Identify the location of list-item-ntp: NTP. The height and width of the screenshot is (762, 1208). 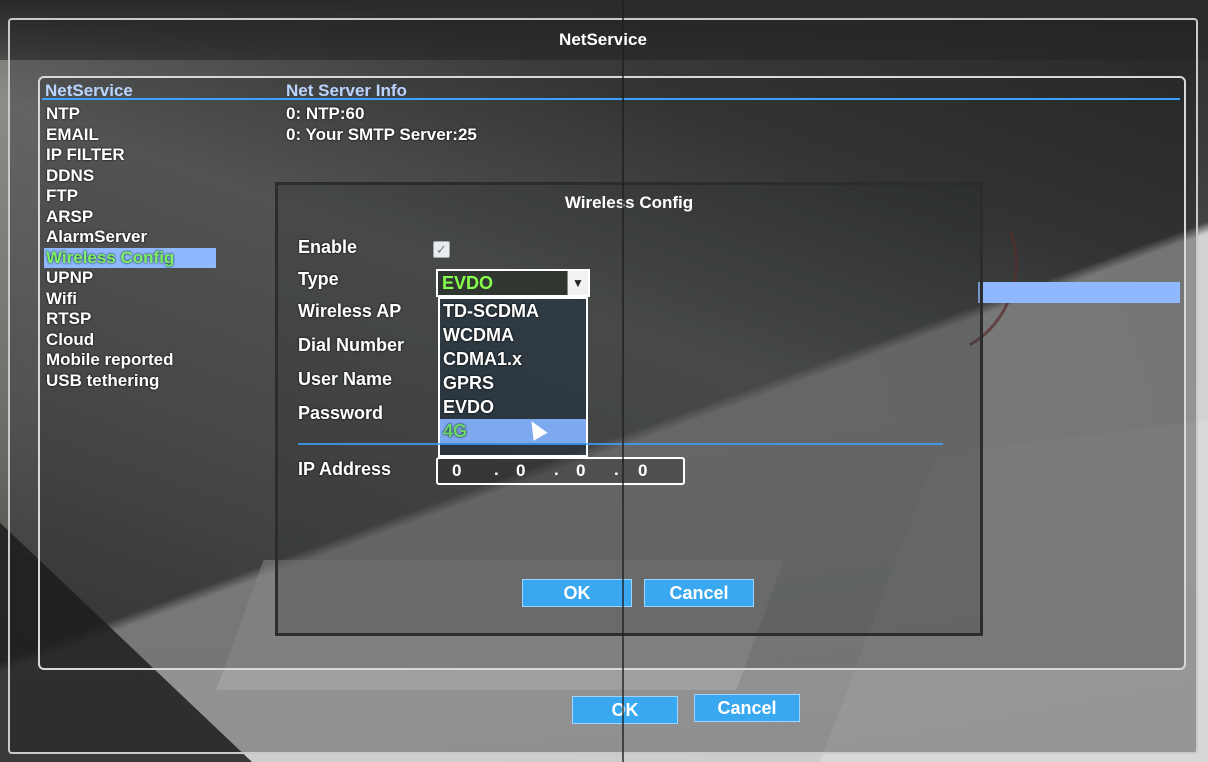
(169, 114).